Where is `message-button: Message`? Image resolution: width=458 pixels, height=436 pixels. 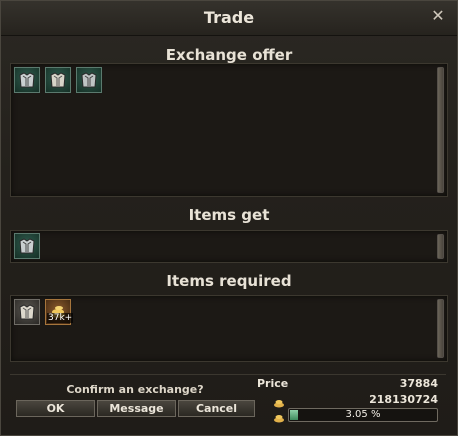
message-button: Message is located at coordinates (136, 408).